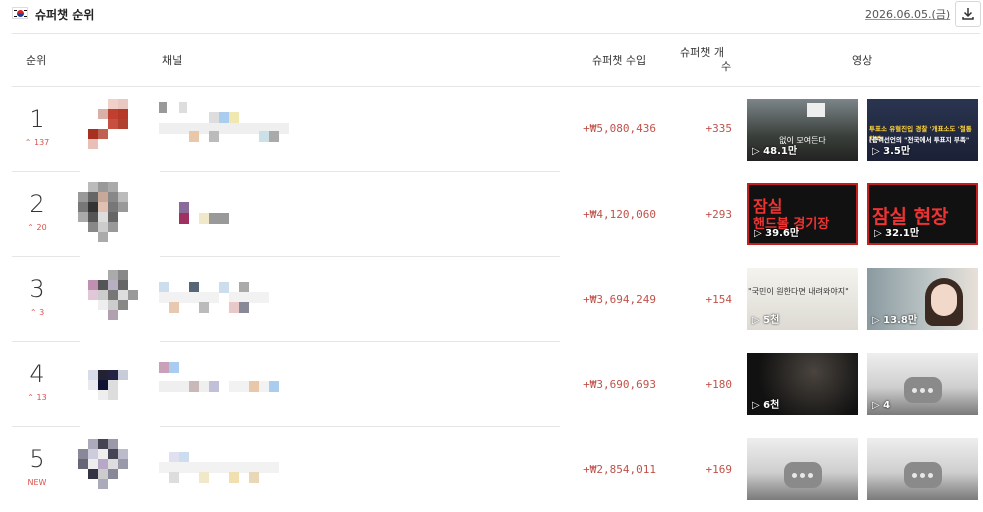 Image resolution: width=983 pixels, height=512 pixels. What do you see at coordinates (766, 320) in the screenshot?
I see `view-count: ▷ 5천` at bounding box center [766, 320].